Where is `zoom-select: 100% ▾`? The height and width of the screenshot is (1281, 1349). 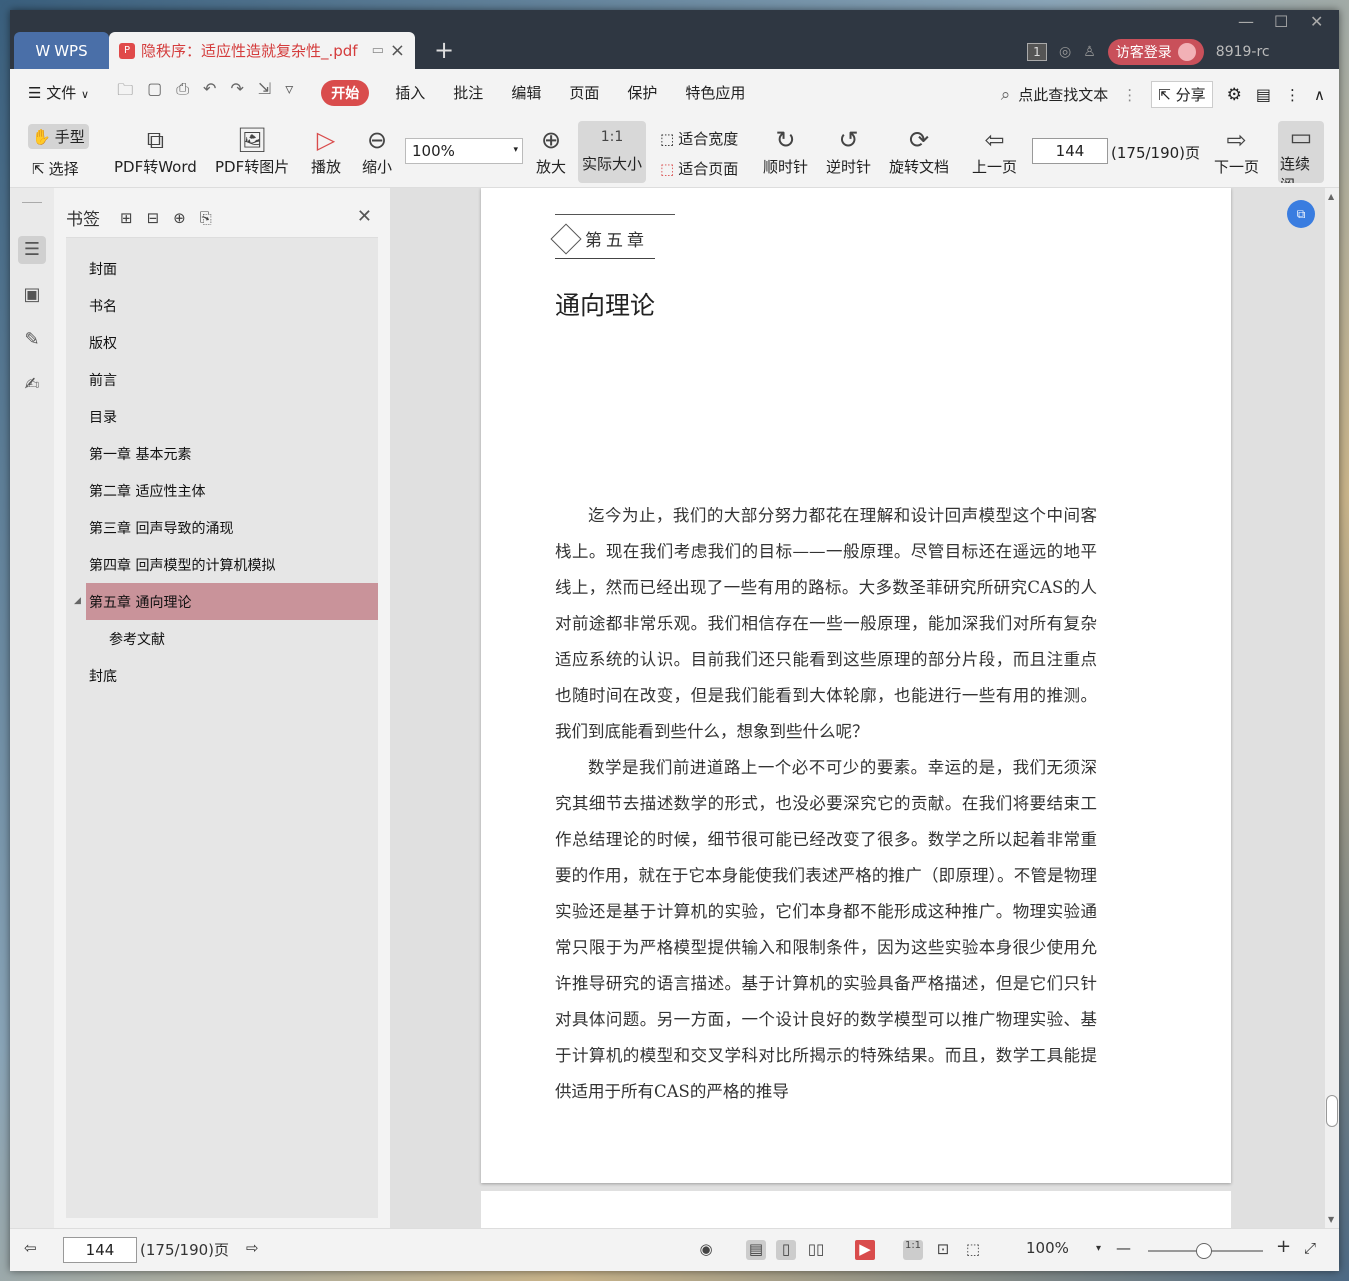
zoom-select: 100% ▾ is located at coordinates (464, 151).